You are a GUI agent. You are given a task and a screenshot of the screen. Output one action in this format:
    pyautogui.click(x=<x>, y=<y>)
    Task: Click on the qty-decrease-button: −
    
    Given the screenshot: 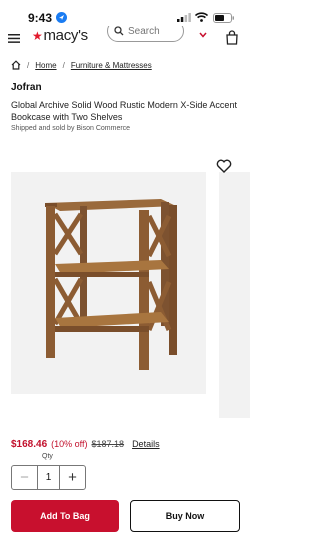 What is the action you would take?
    pyautogui.click(x=24, y=477)
    